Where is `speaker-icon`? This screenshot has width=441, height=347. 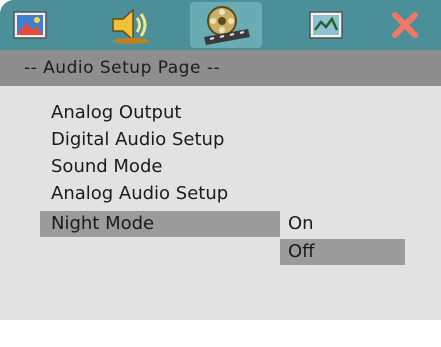 speaker-icon is located at coordinates (130, 26).